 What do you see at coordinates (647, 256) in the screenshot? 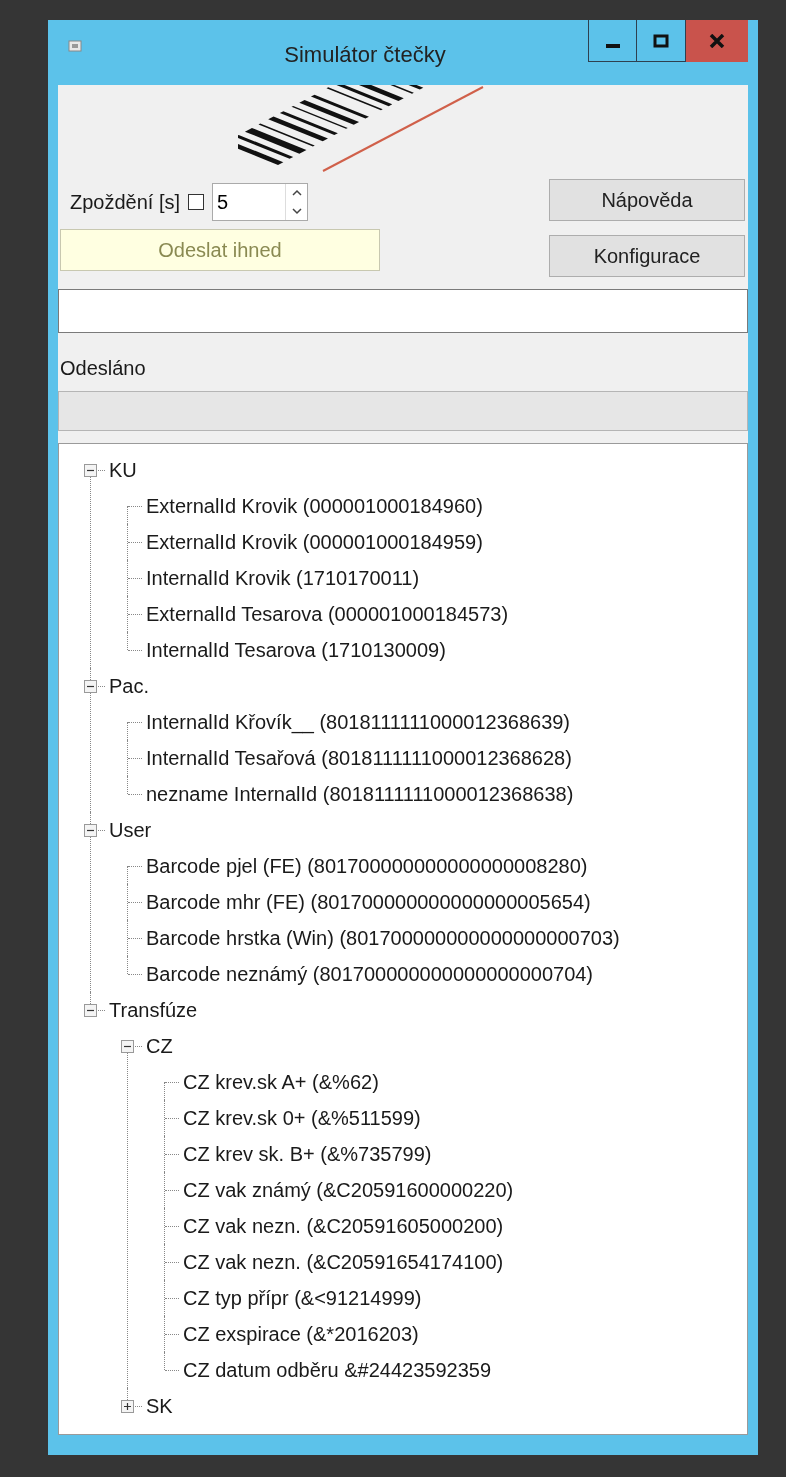
I see `dialog-button: Konfigurace` at bounding box center [647, 256].